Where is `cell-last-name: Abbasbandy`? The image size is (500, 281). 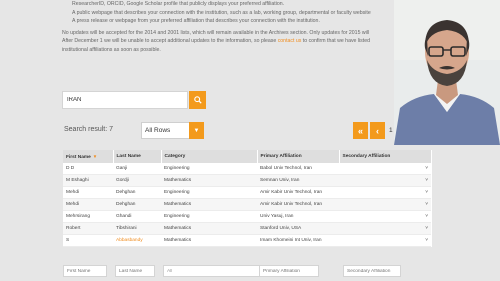
cell-last-name: Abbasbandy is located at coordinates (137, 240).